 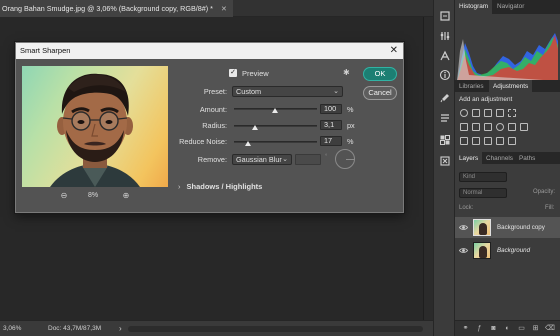 I want to click on layer-name: Background copy, so click(x=521, y=227).